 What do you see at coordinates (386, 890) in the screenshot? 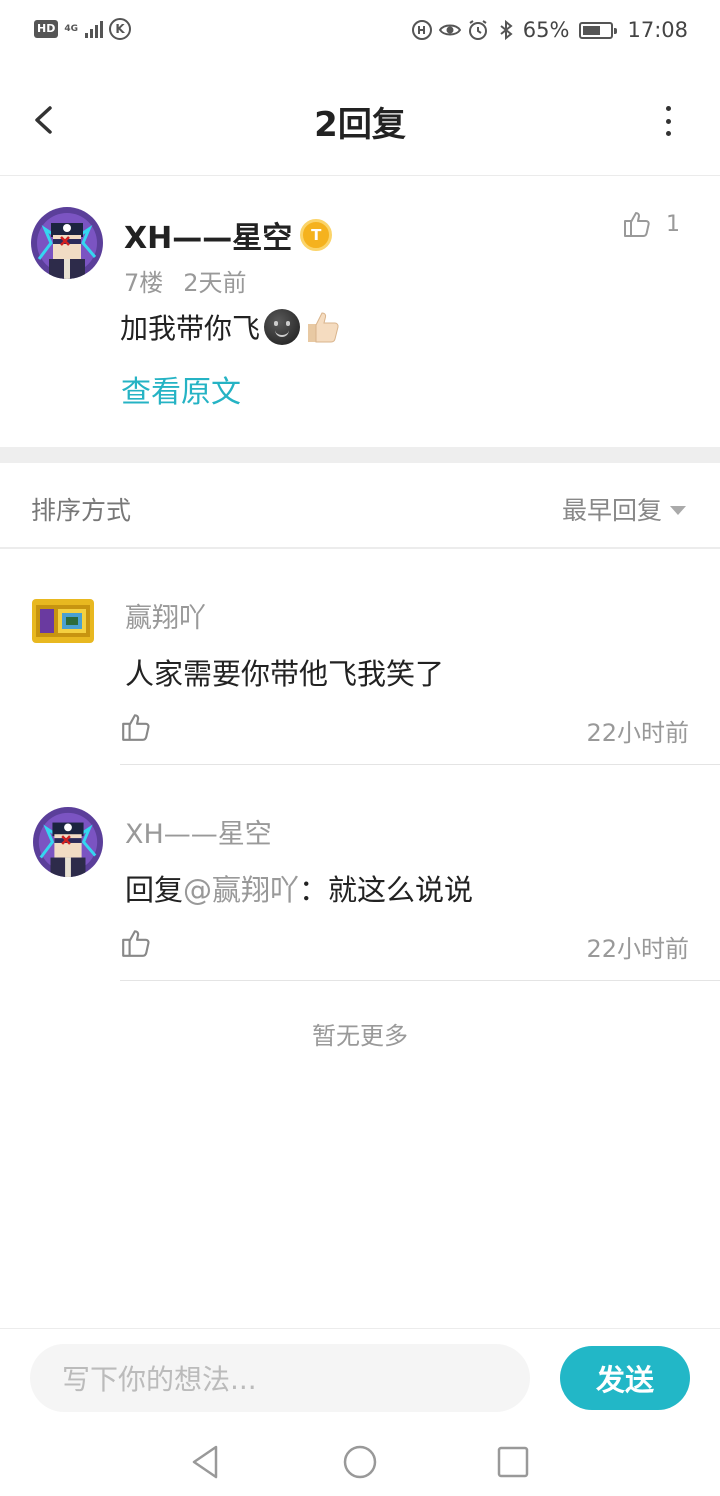
I see `reply-body: ：就这么说说` at bounding box center [386, 890].